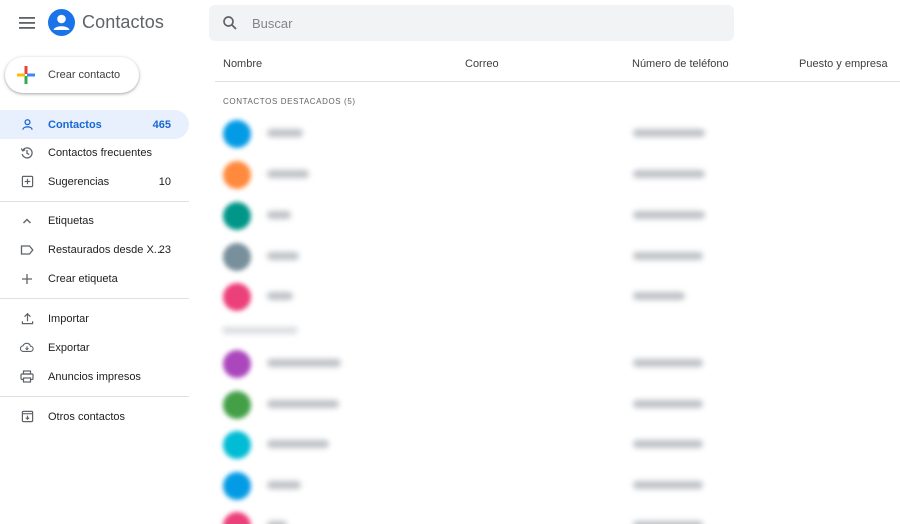 Image resolution: width=900 pixels, height=524 pixels. I want to click on app-title: Contactos, so click(123, 22).